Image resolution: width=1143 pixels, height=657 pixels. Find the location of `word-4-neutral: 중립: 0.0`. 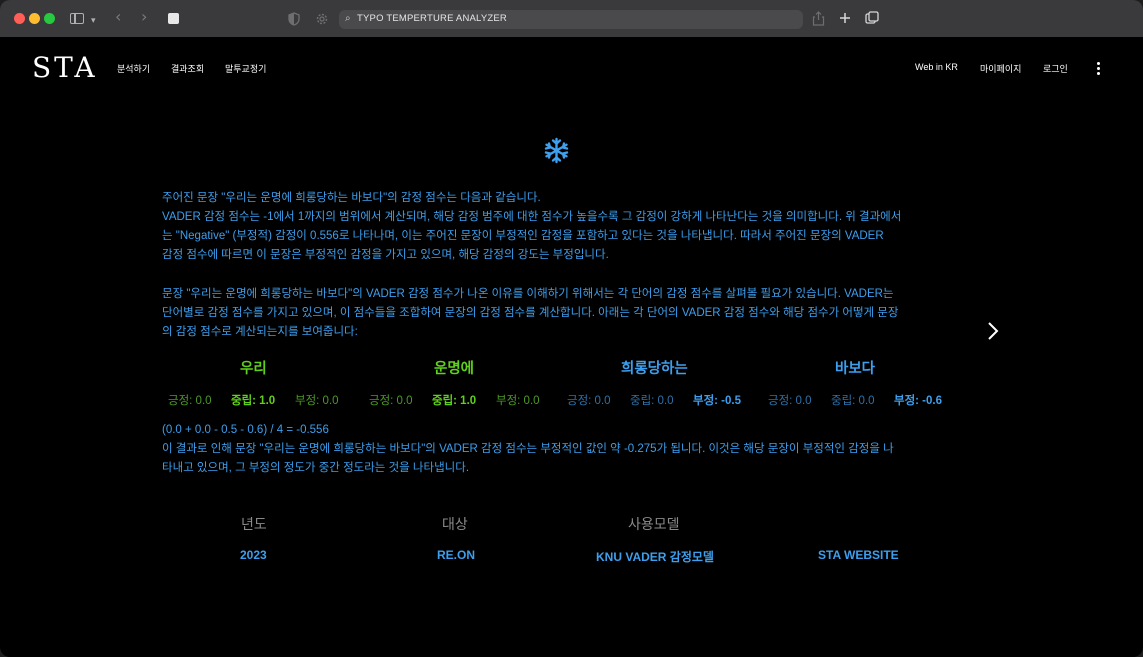

word-4-neutral: 중립: 0.0 is located at coordinates (853, 401).